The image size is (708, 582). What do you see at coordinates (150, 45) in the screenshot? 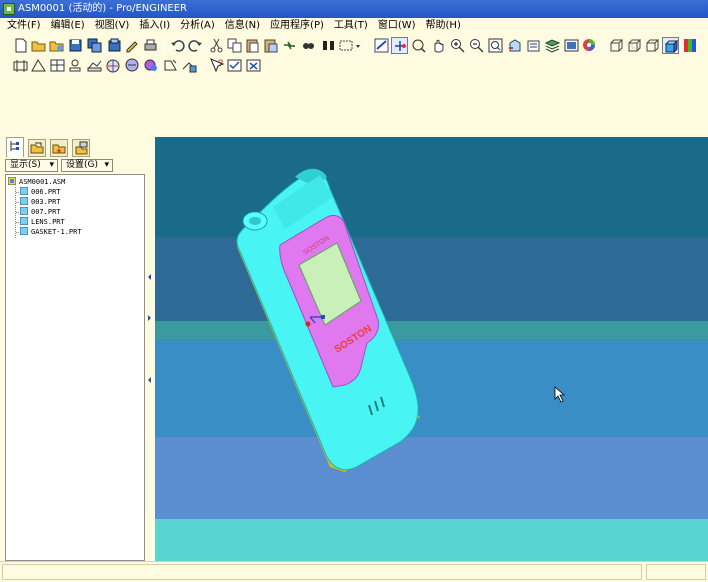
I see `print-icon` at bounding box center [150, 45].